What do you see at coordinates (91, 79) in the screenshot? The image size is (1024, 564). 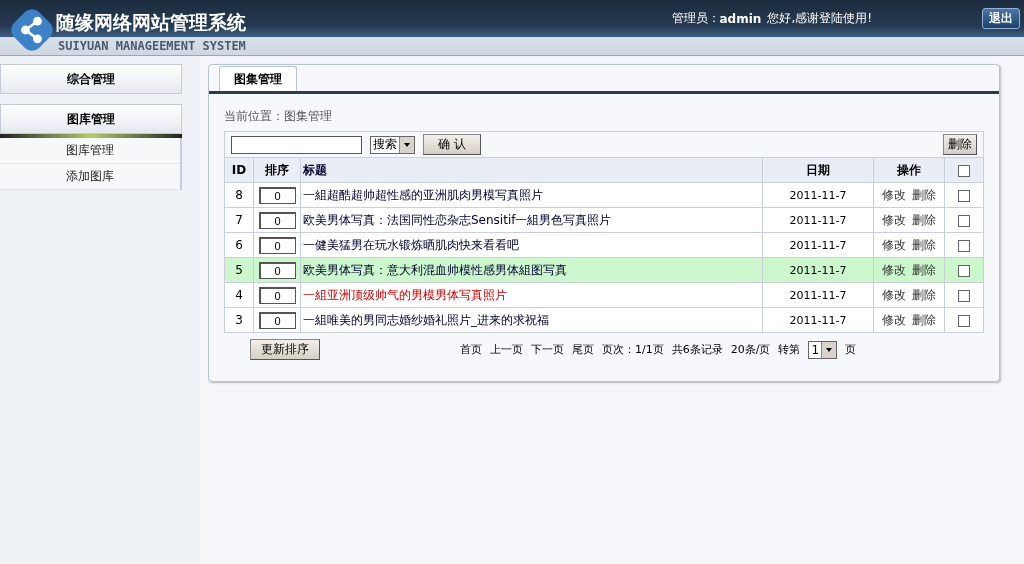 I see `sidebar-section-header: 综合管理` at bounding box center [91, 79].